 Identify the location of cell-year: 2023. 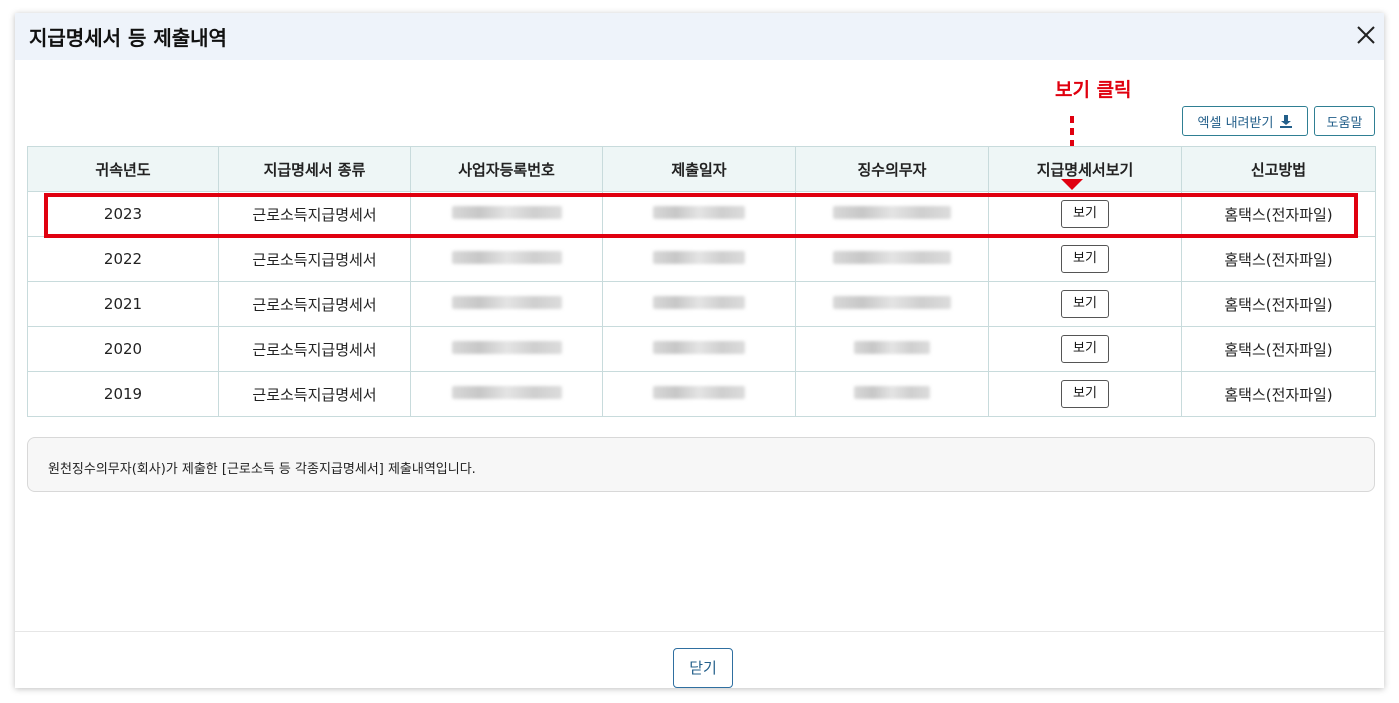
(123, 214).